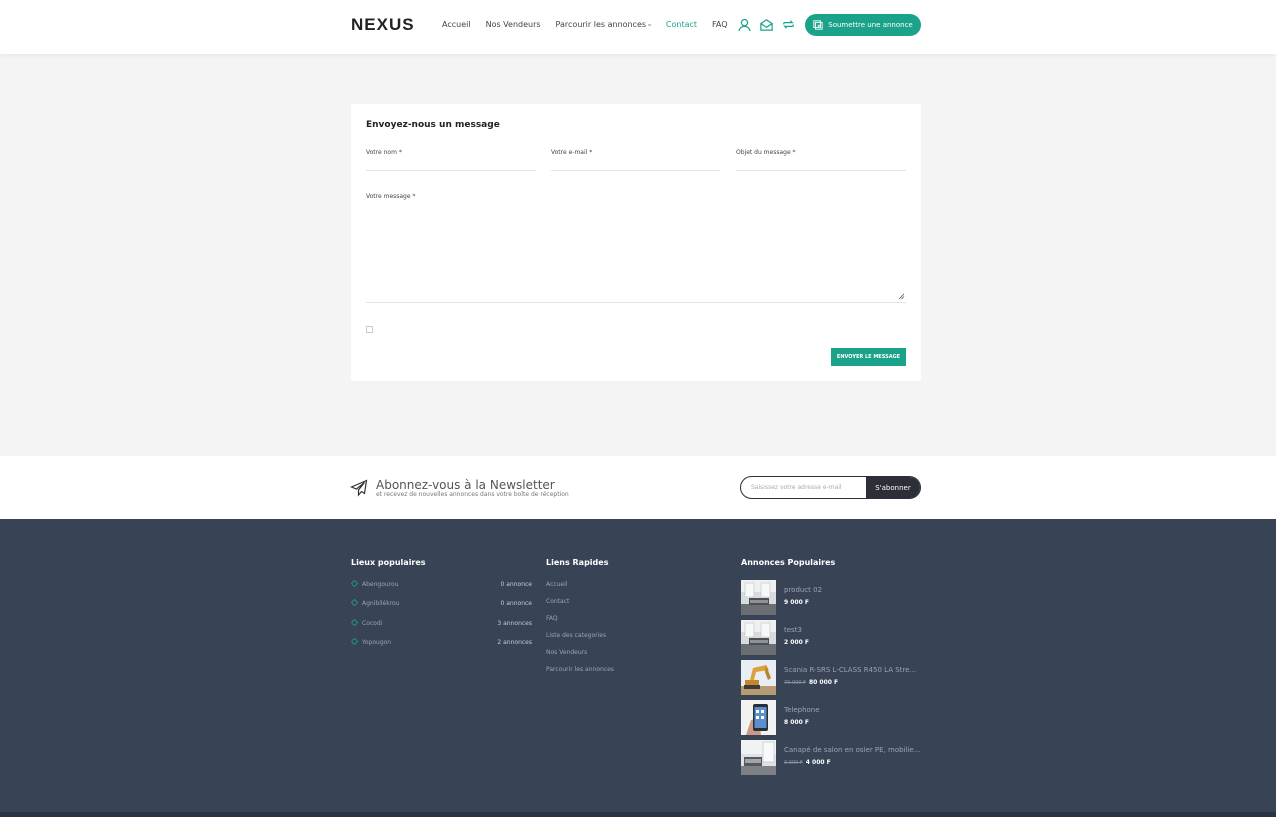  What do you see at coordinates (514, 642) in the screenshot?
I see `place-count: 2 annonces` at bounding box center [514, 642].